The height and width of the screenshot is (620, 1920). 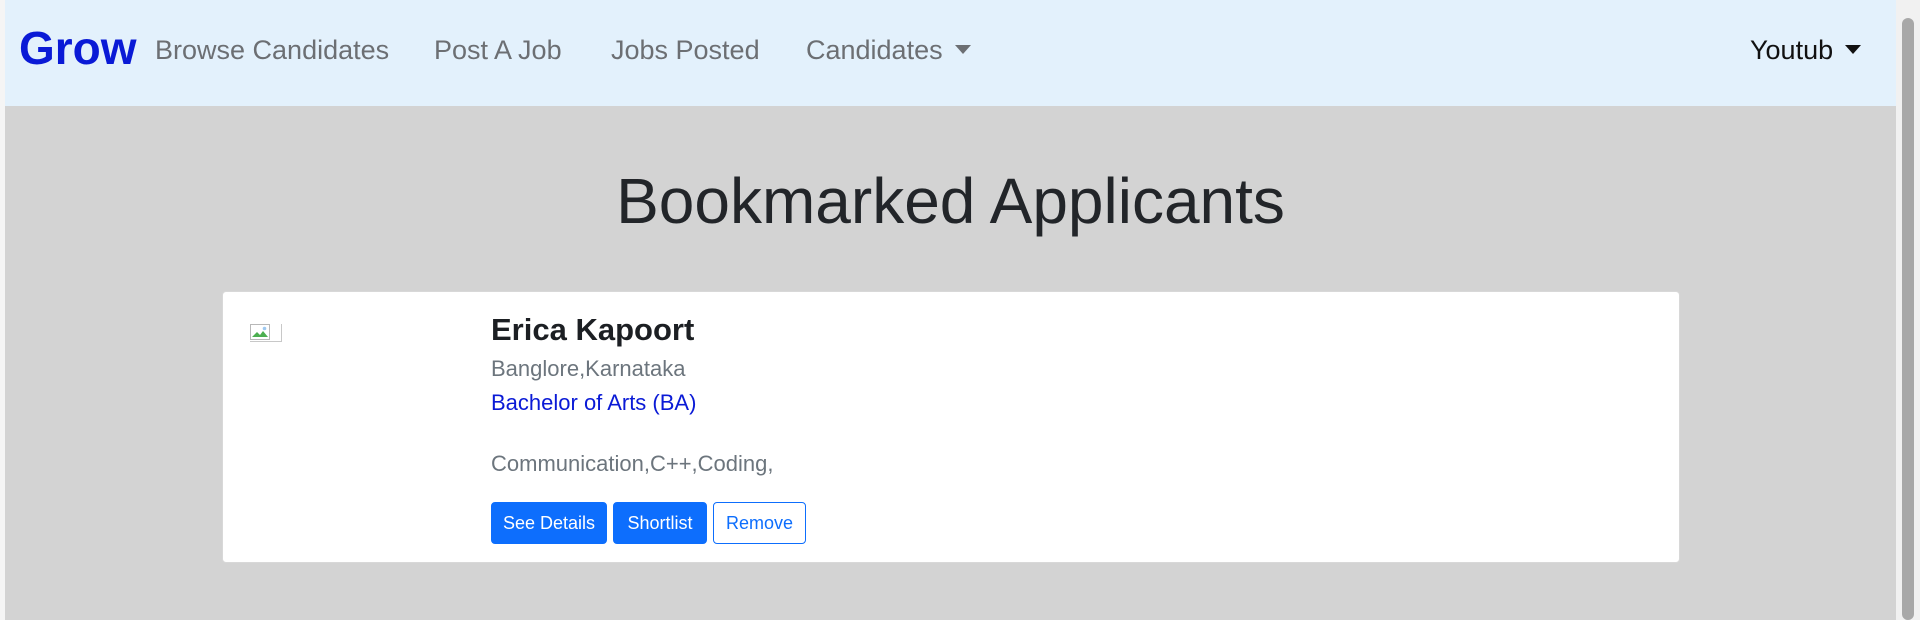 I want to click on applicant-skills: Communication,C++,Coding,, so click(x=632, y=463).